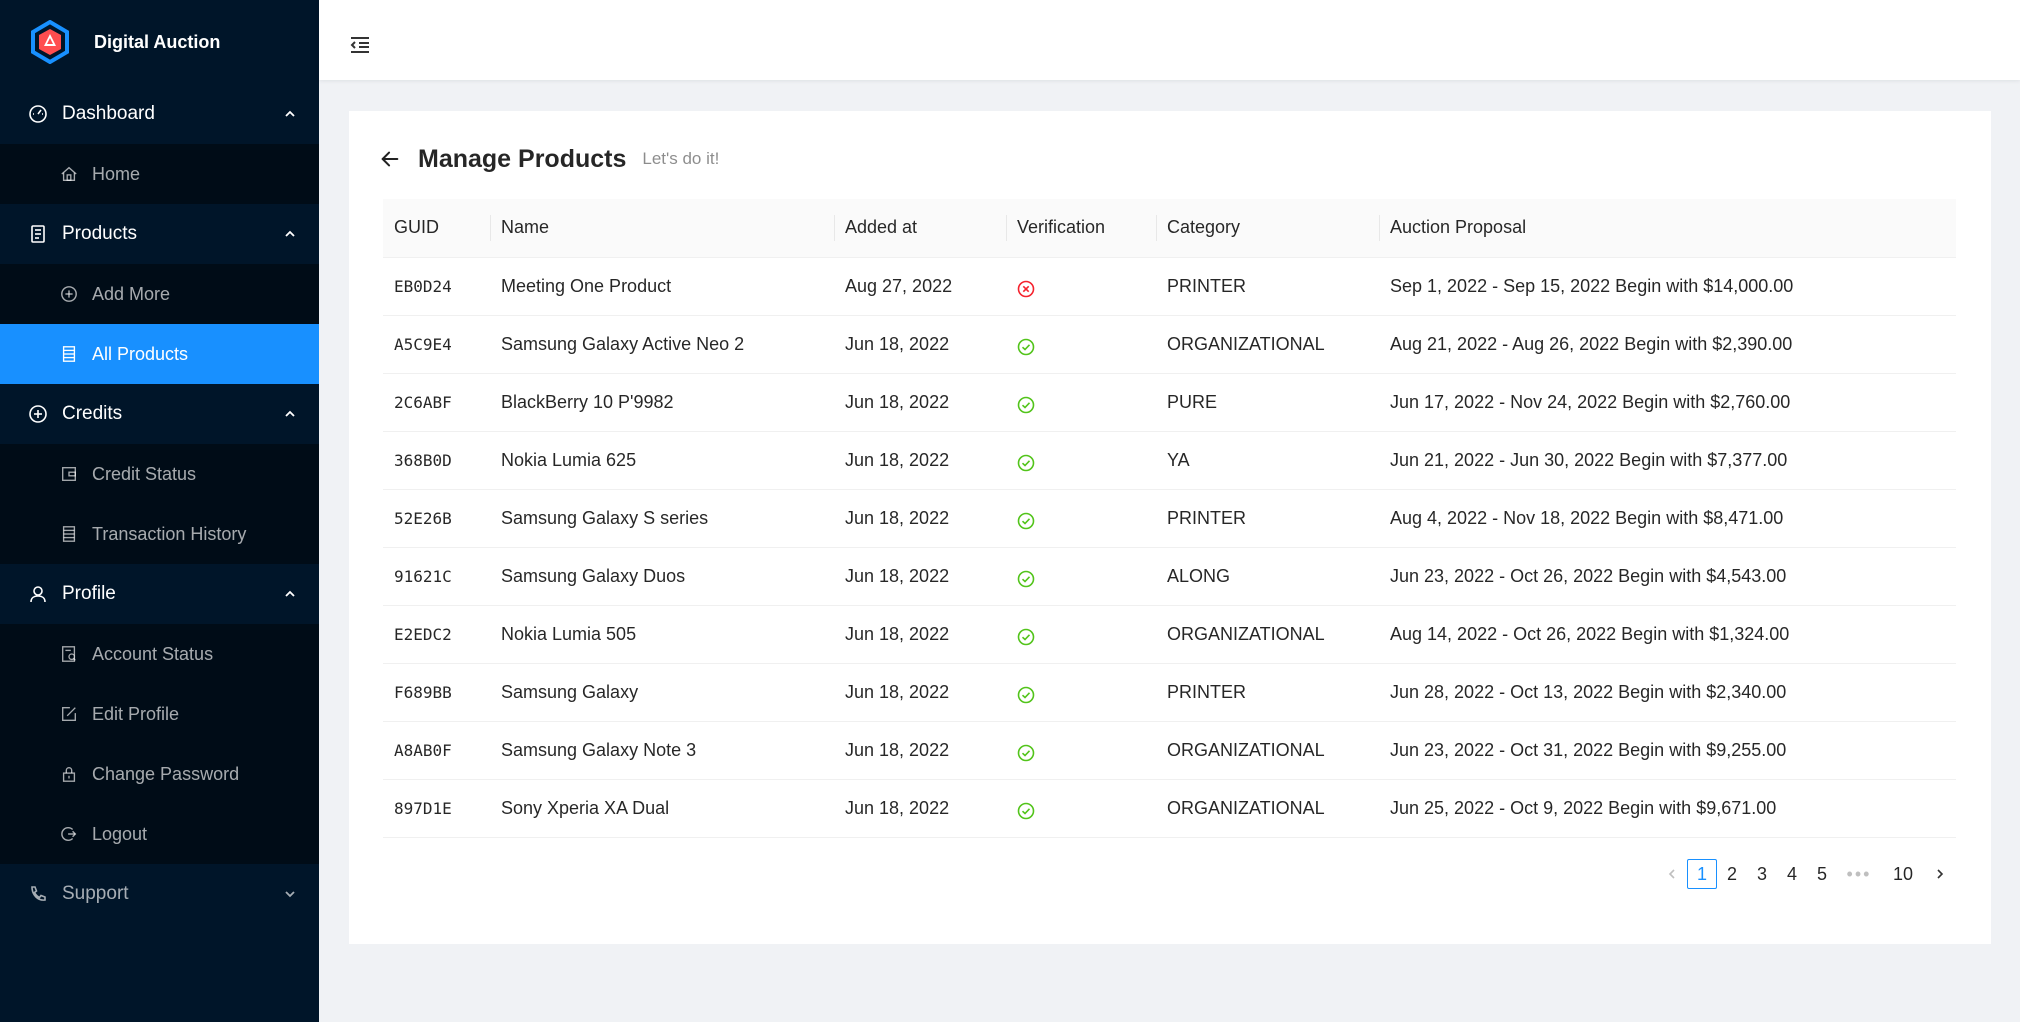  I want to click on menu-title-profile: Profile, so click(159, 594).